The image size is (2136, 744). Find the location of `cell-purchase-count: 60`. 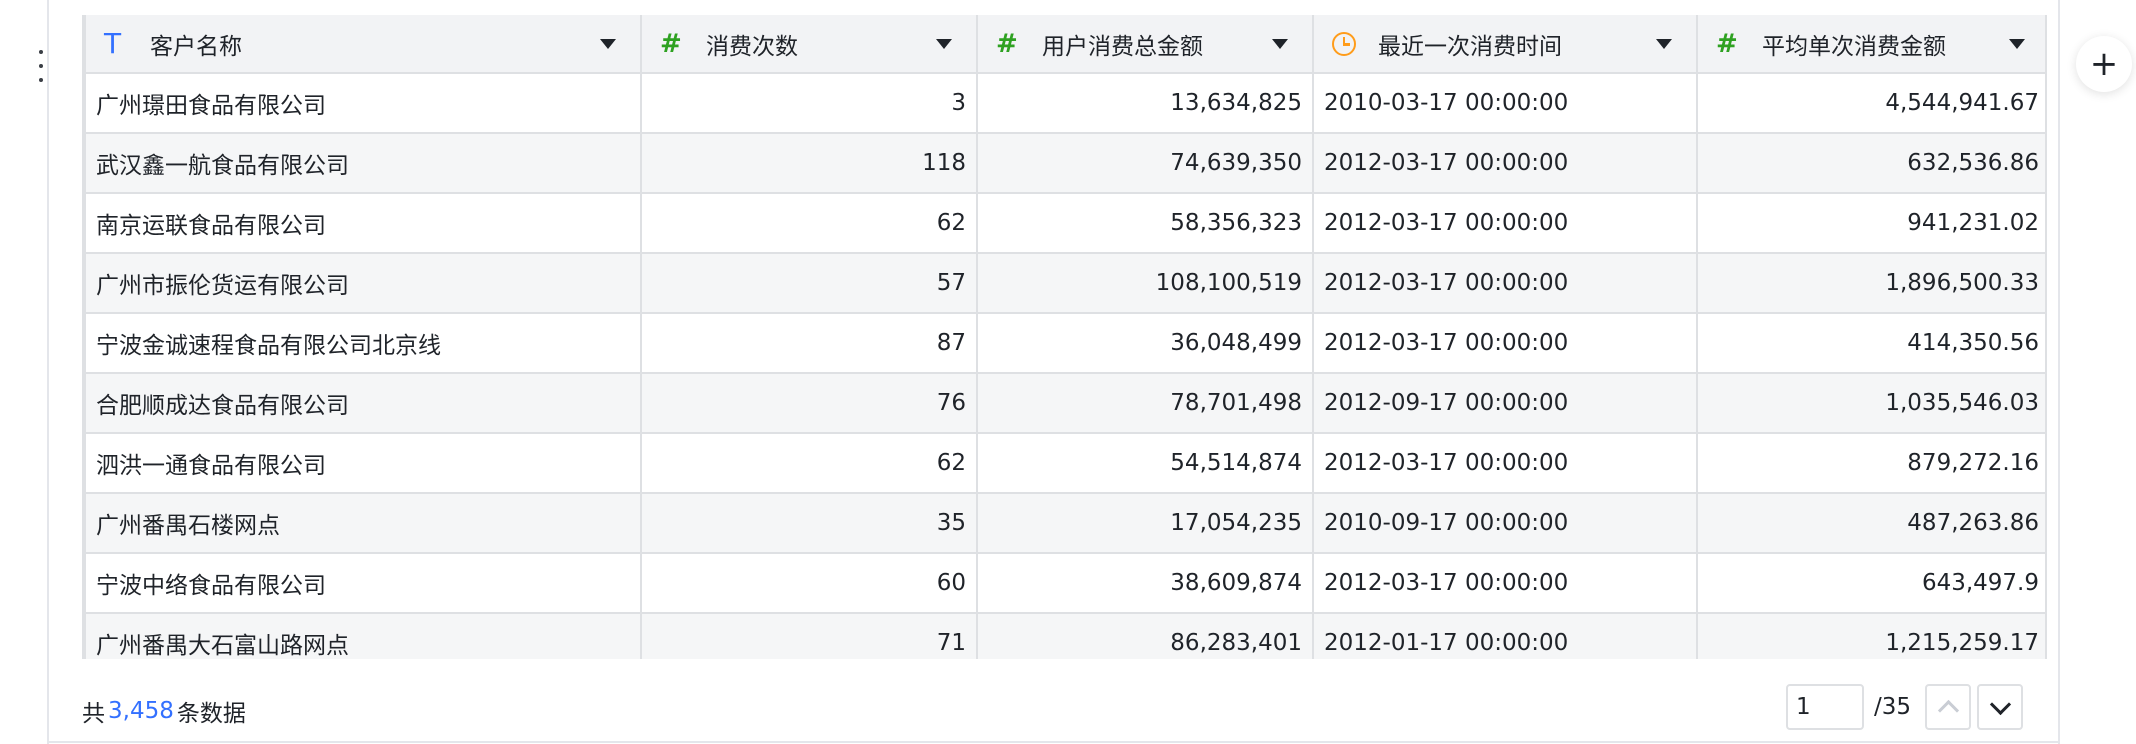

cell-purchase-count: 60 is located at coordinates (809, 583).